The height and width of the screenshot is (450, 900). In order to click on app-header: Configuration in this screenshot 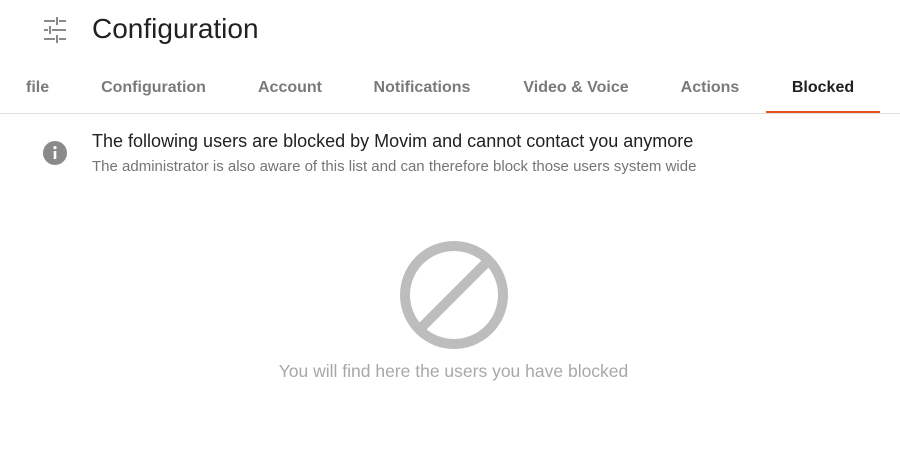, I will do `click(450, 30)`.